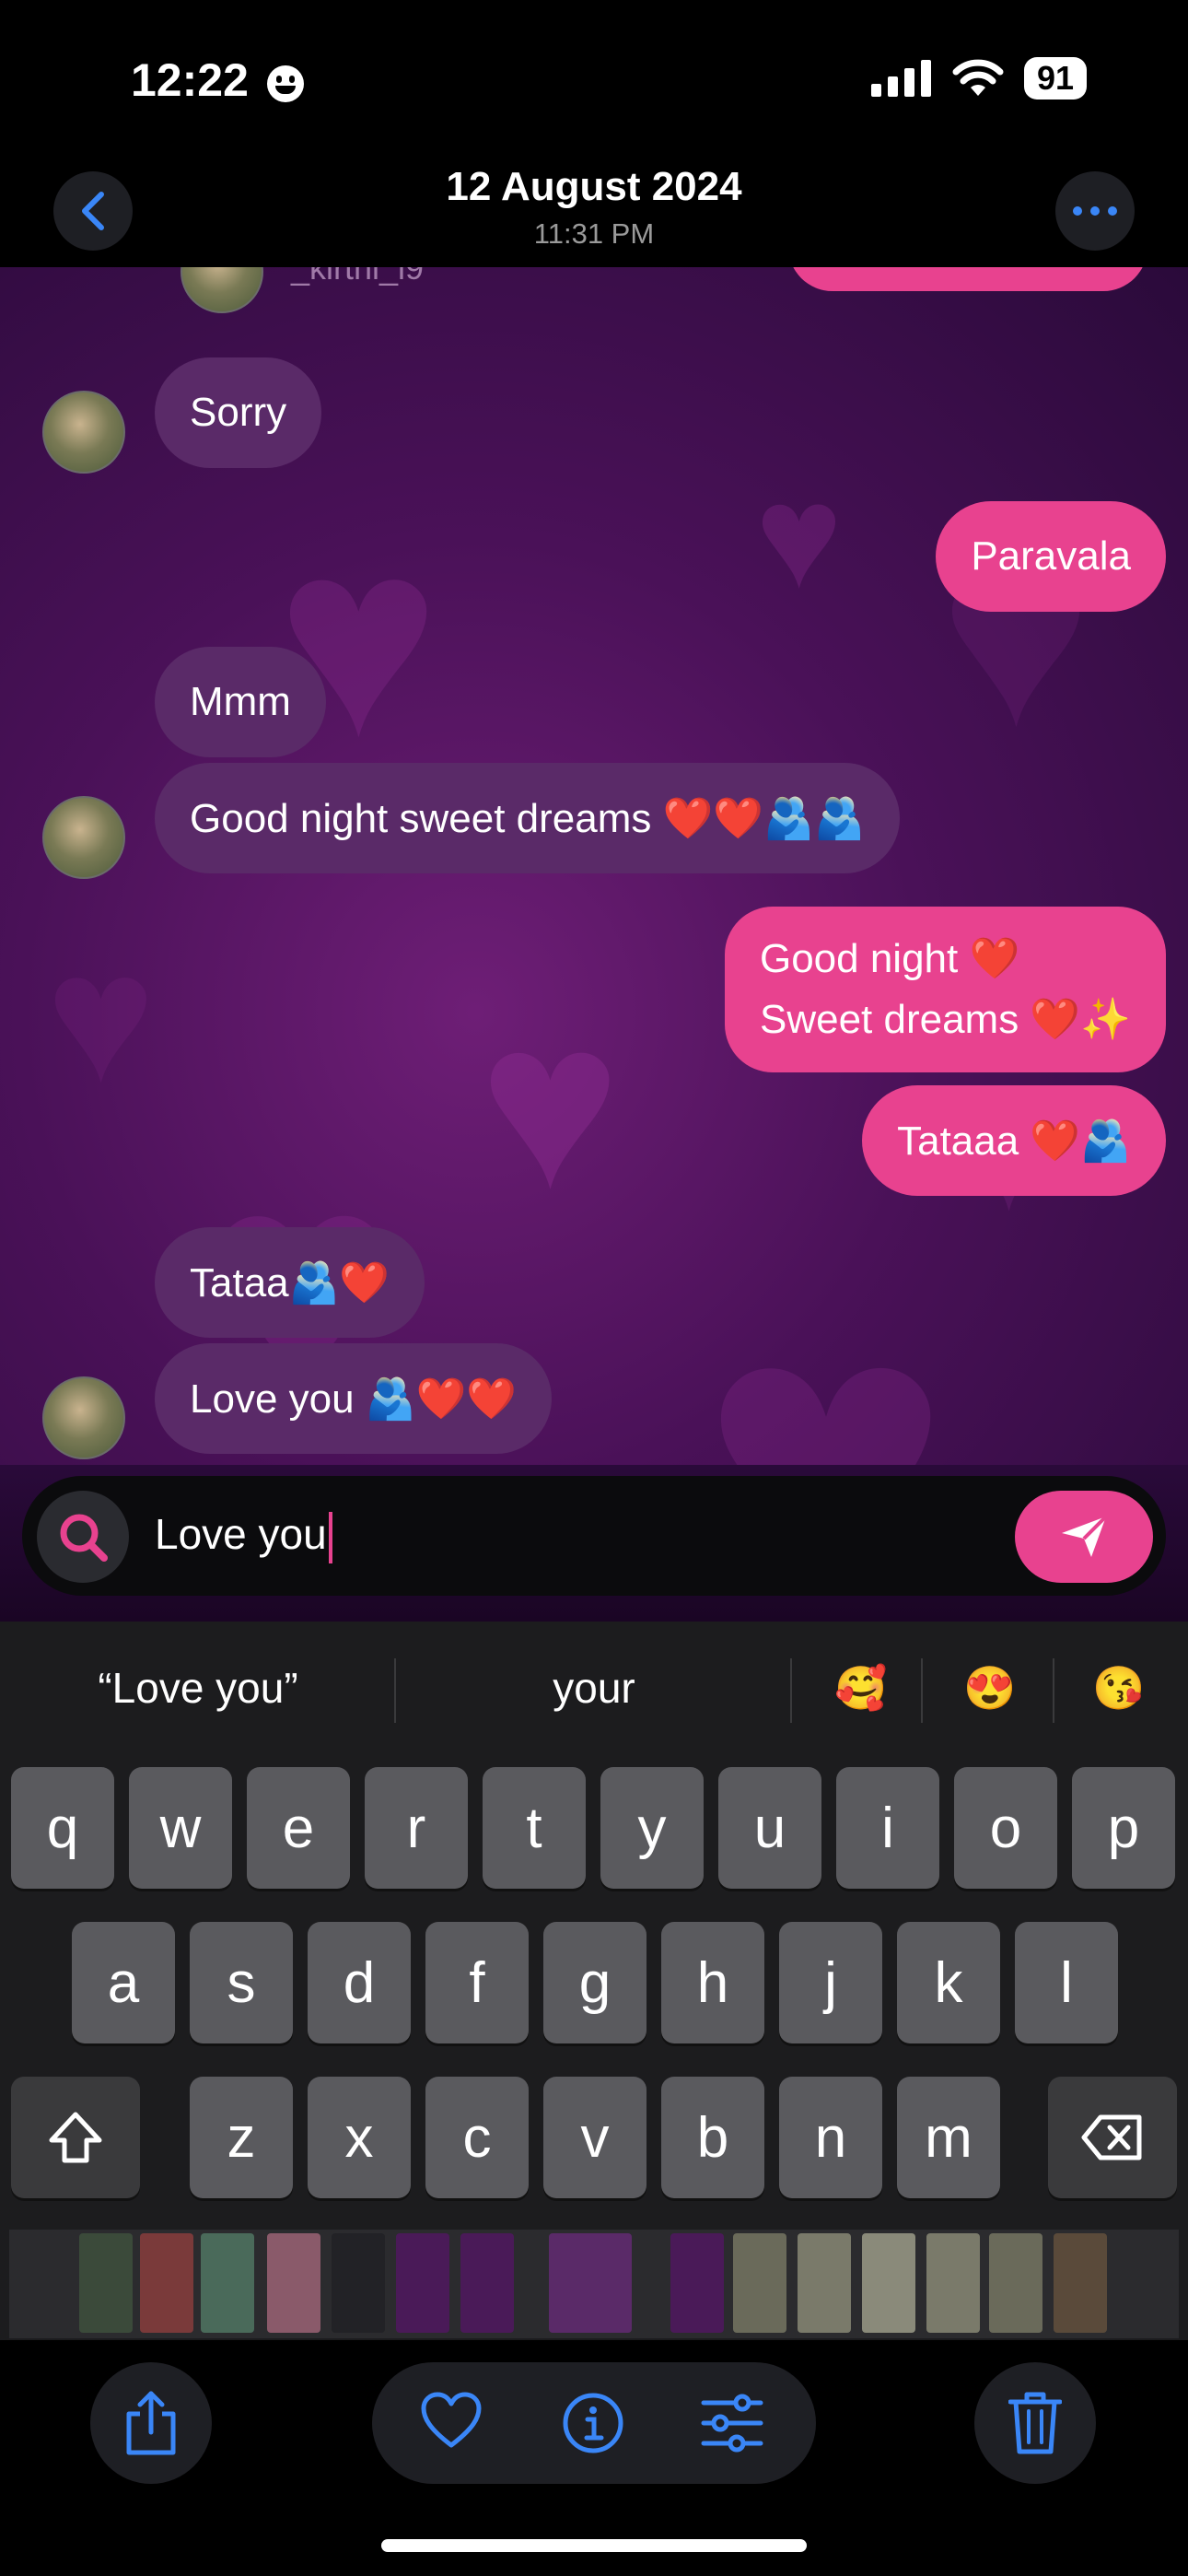 The image size is (1188, 2576). I want to click on trash-icon, so click(1035, 2423).